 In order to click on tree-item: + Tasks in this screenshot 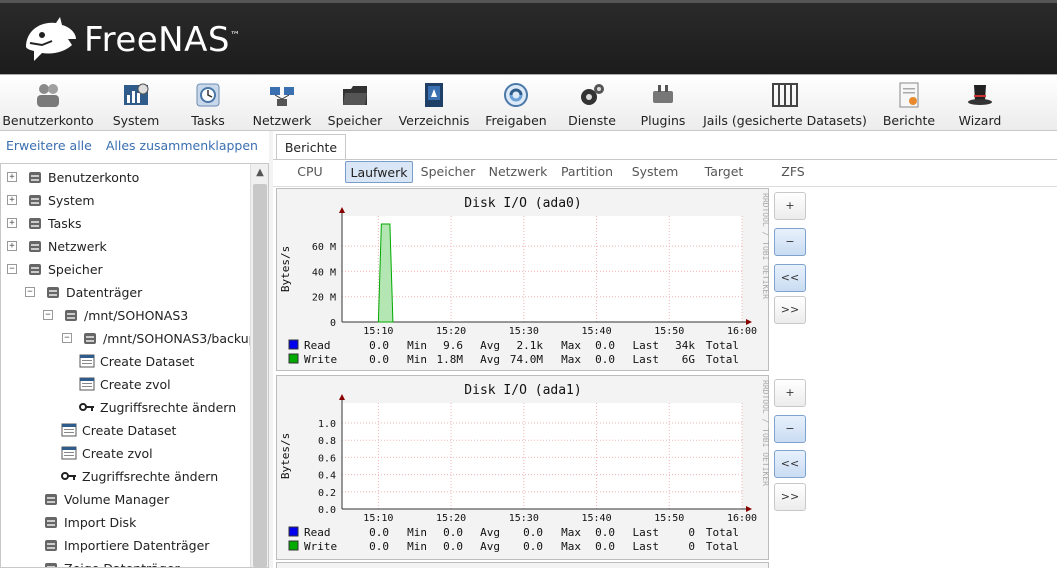, I will do `click(44, 223)`.